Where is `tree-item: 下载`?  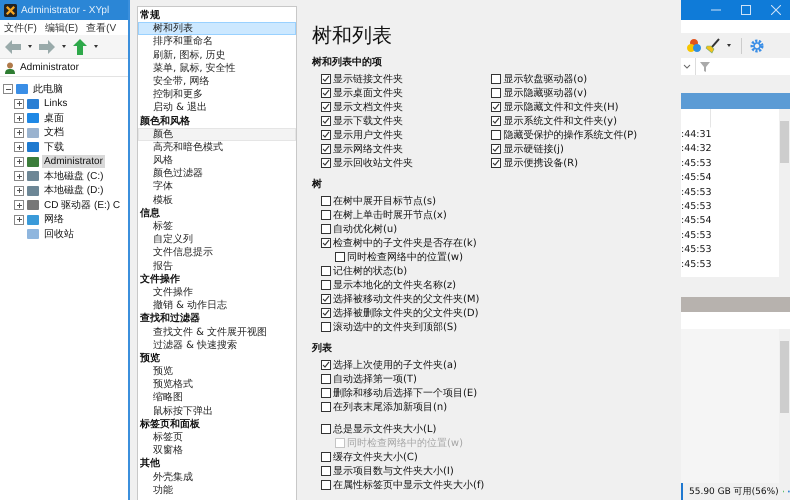
tree-item: 下载 is located at coordinates (54, 147).